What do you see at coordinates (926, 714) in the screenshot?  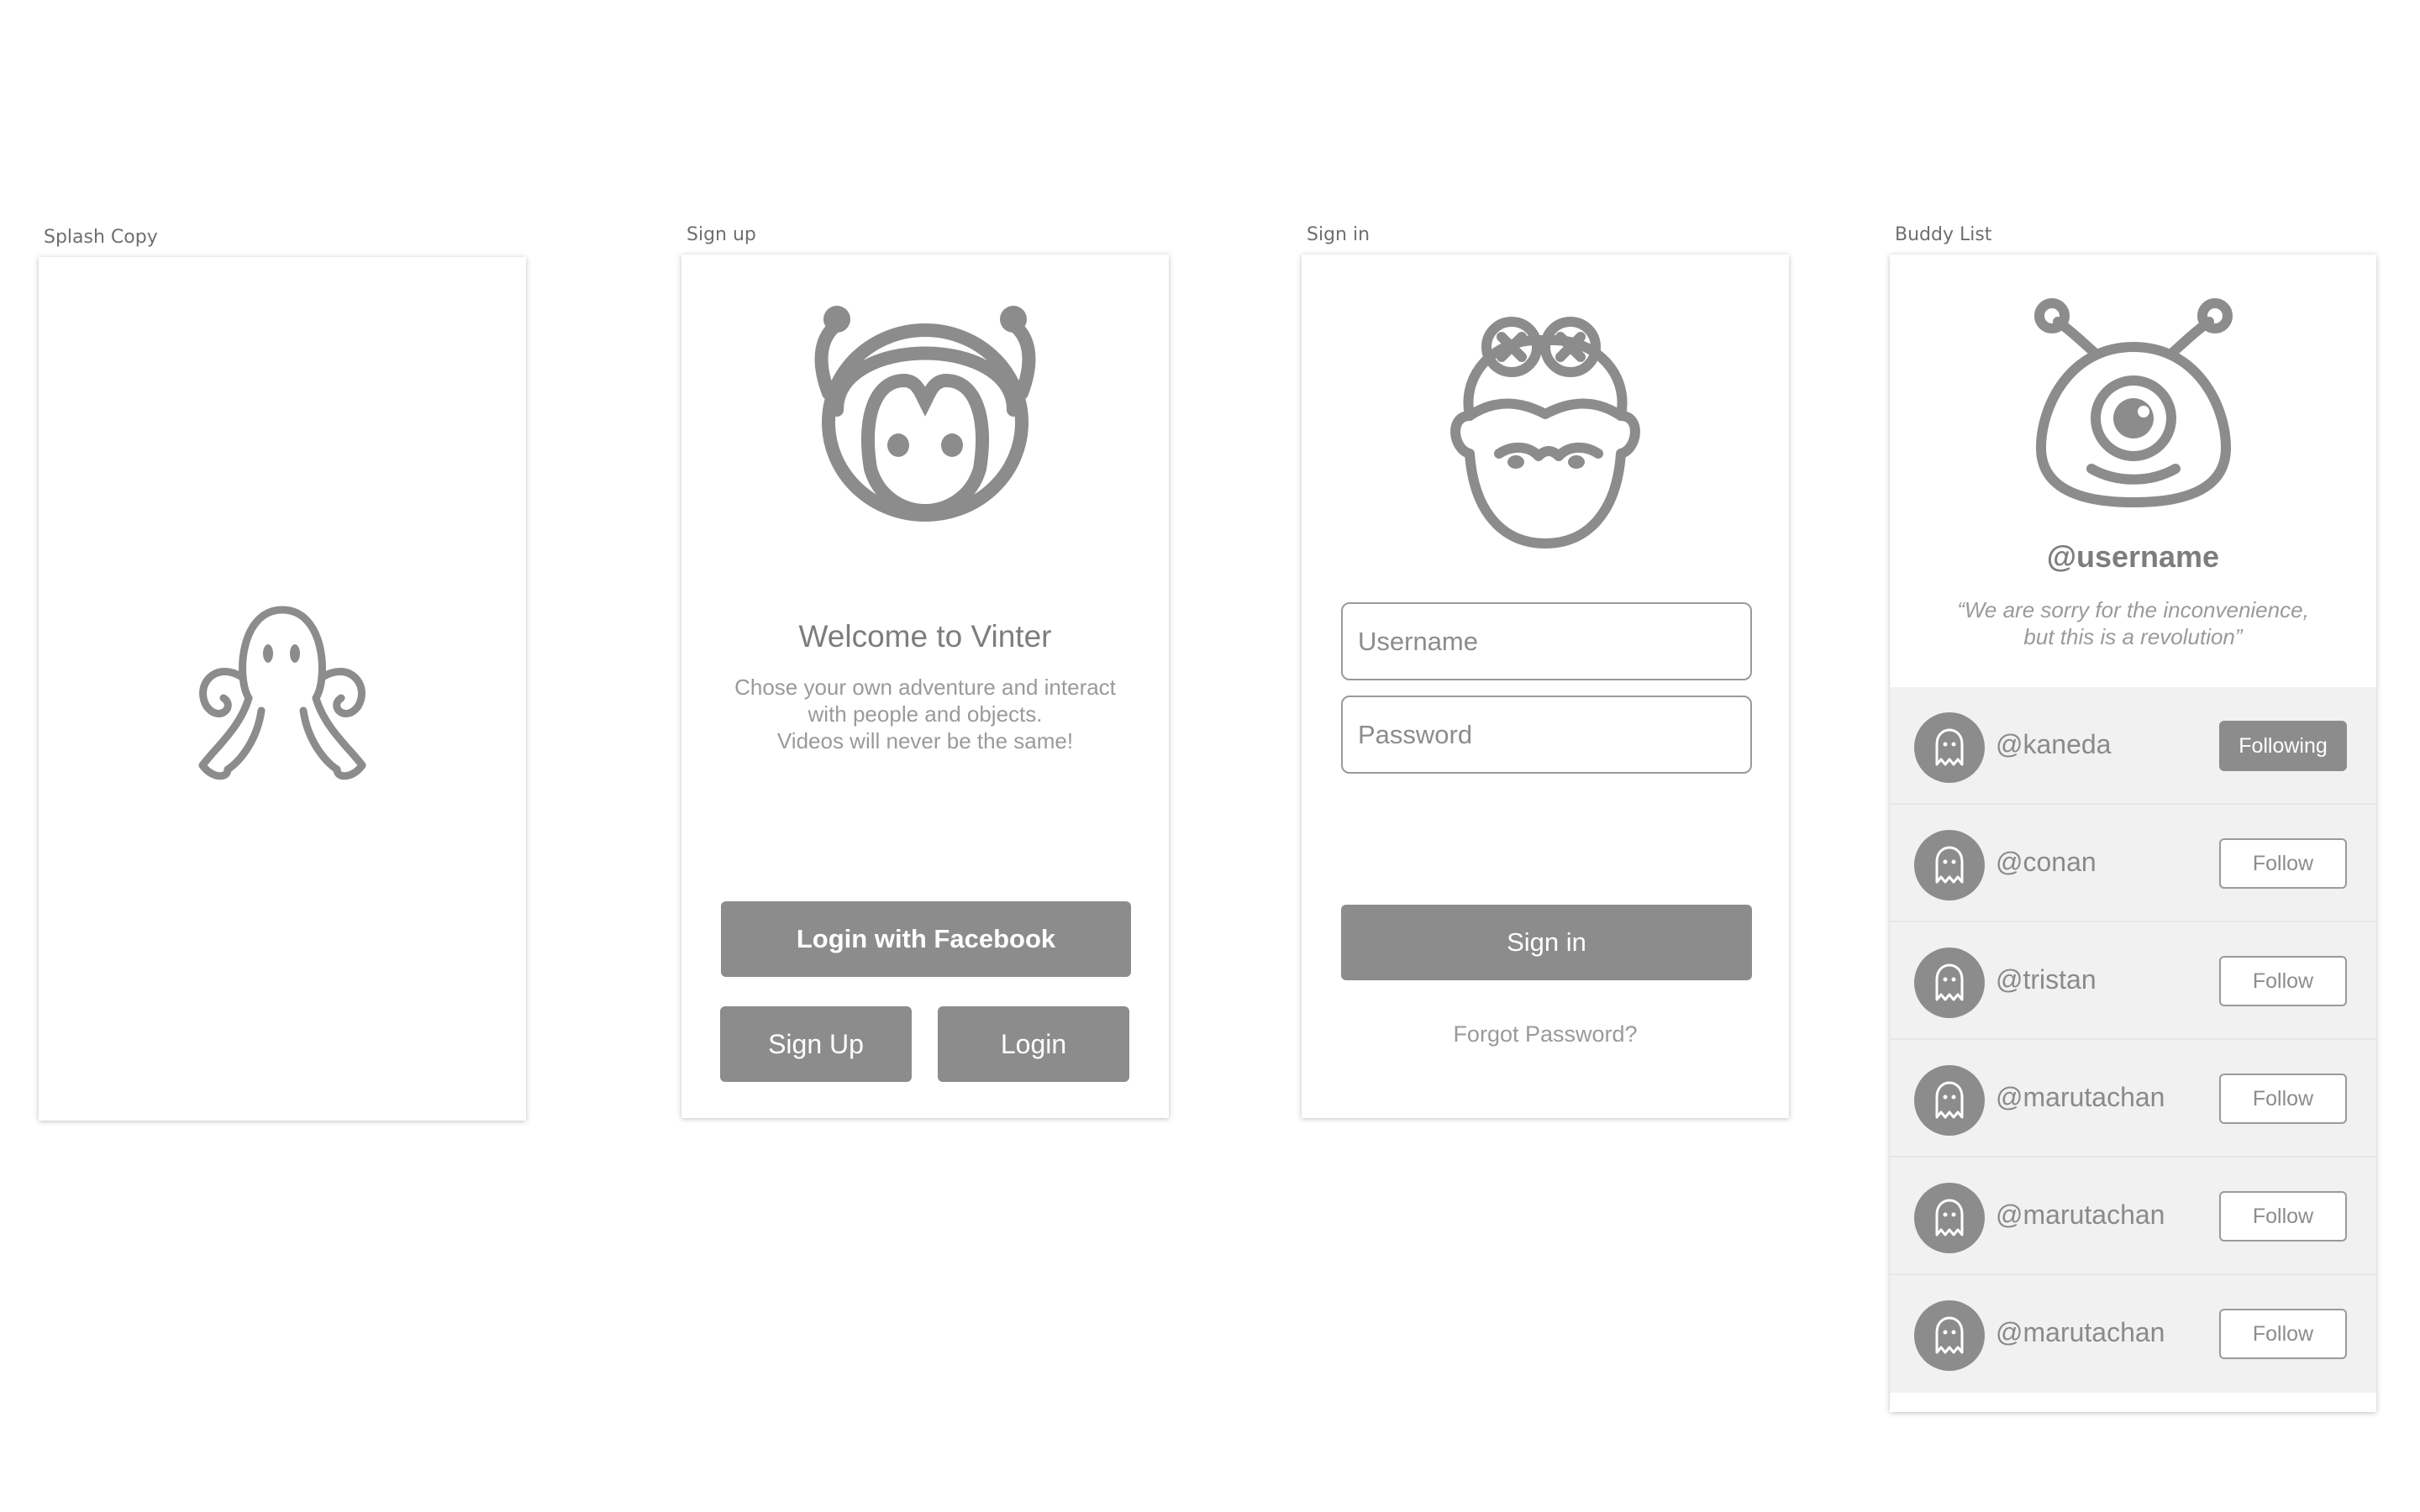 I see `description-line-2: with people and objects.` at bounding box center [926, 714].